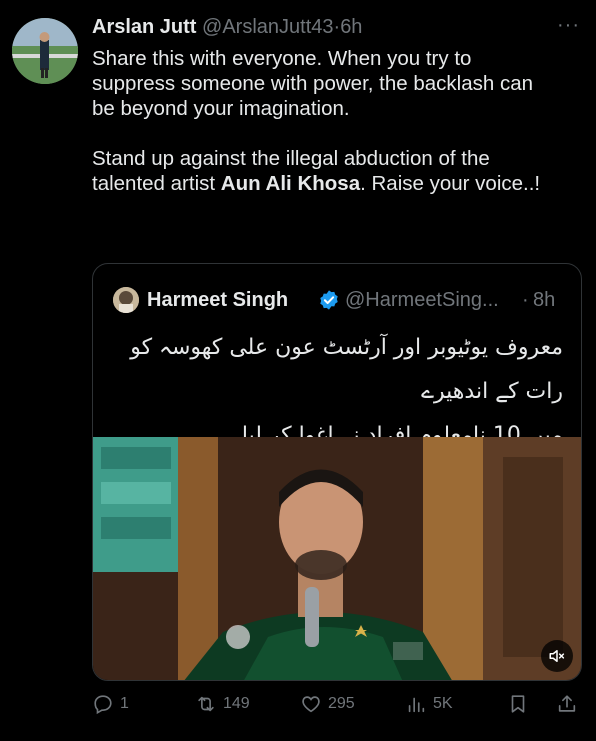 This screenshot has width=596, height=741. What do you see at coordinates (341, 703) in the screenshot?
I see `like-count: 295` at bounding box center [341, 703].